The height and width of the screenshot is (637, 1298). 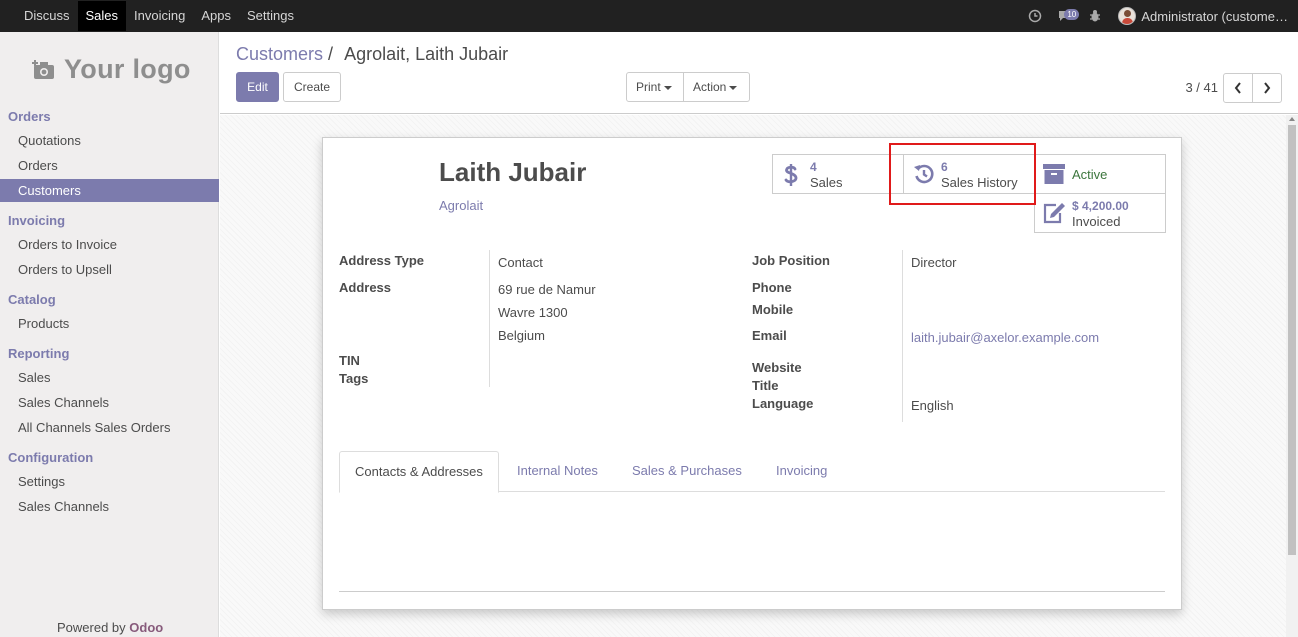 What do you see at coordinates (270, 16) in the screenshot?
I see `menu-settings: Settings` at bounding box center [270, 16].